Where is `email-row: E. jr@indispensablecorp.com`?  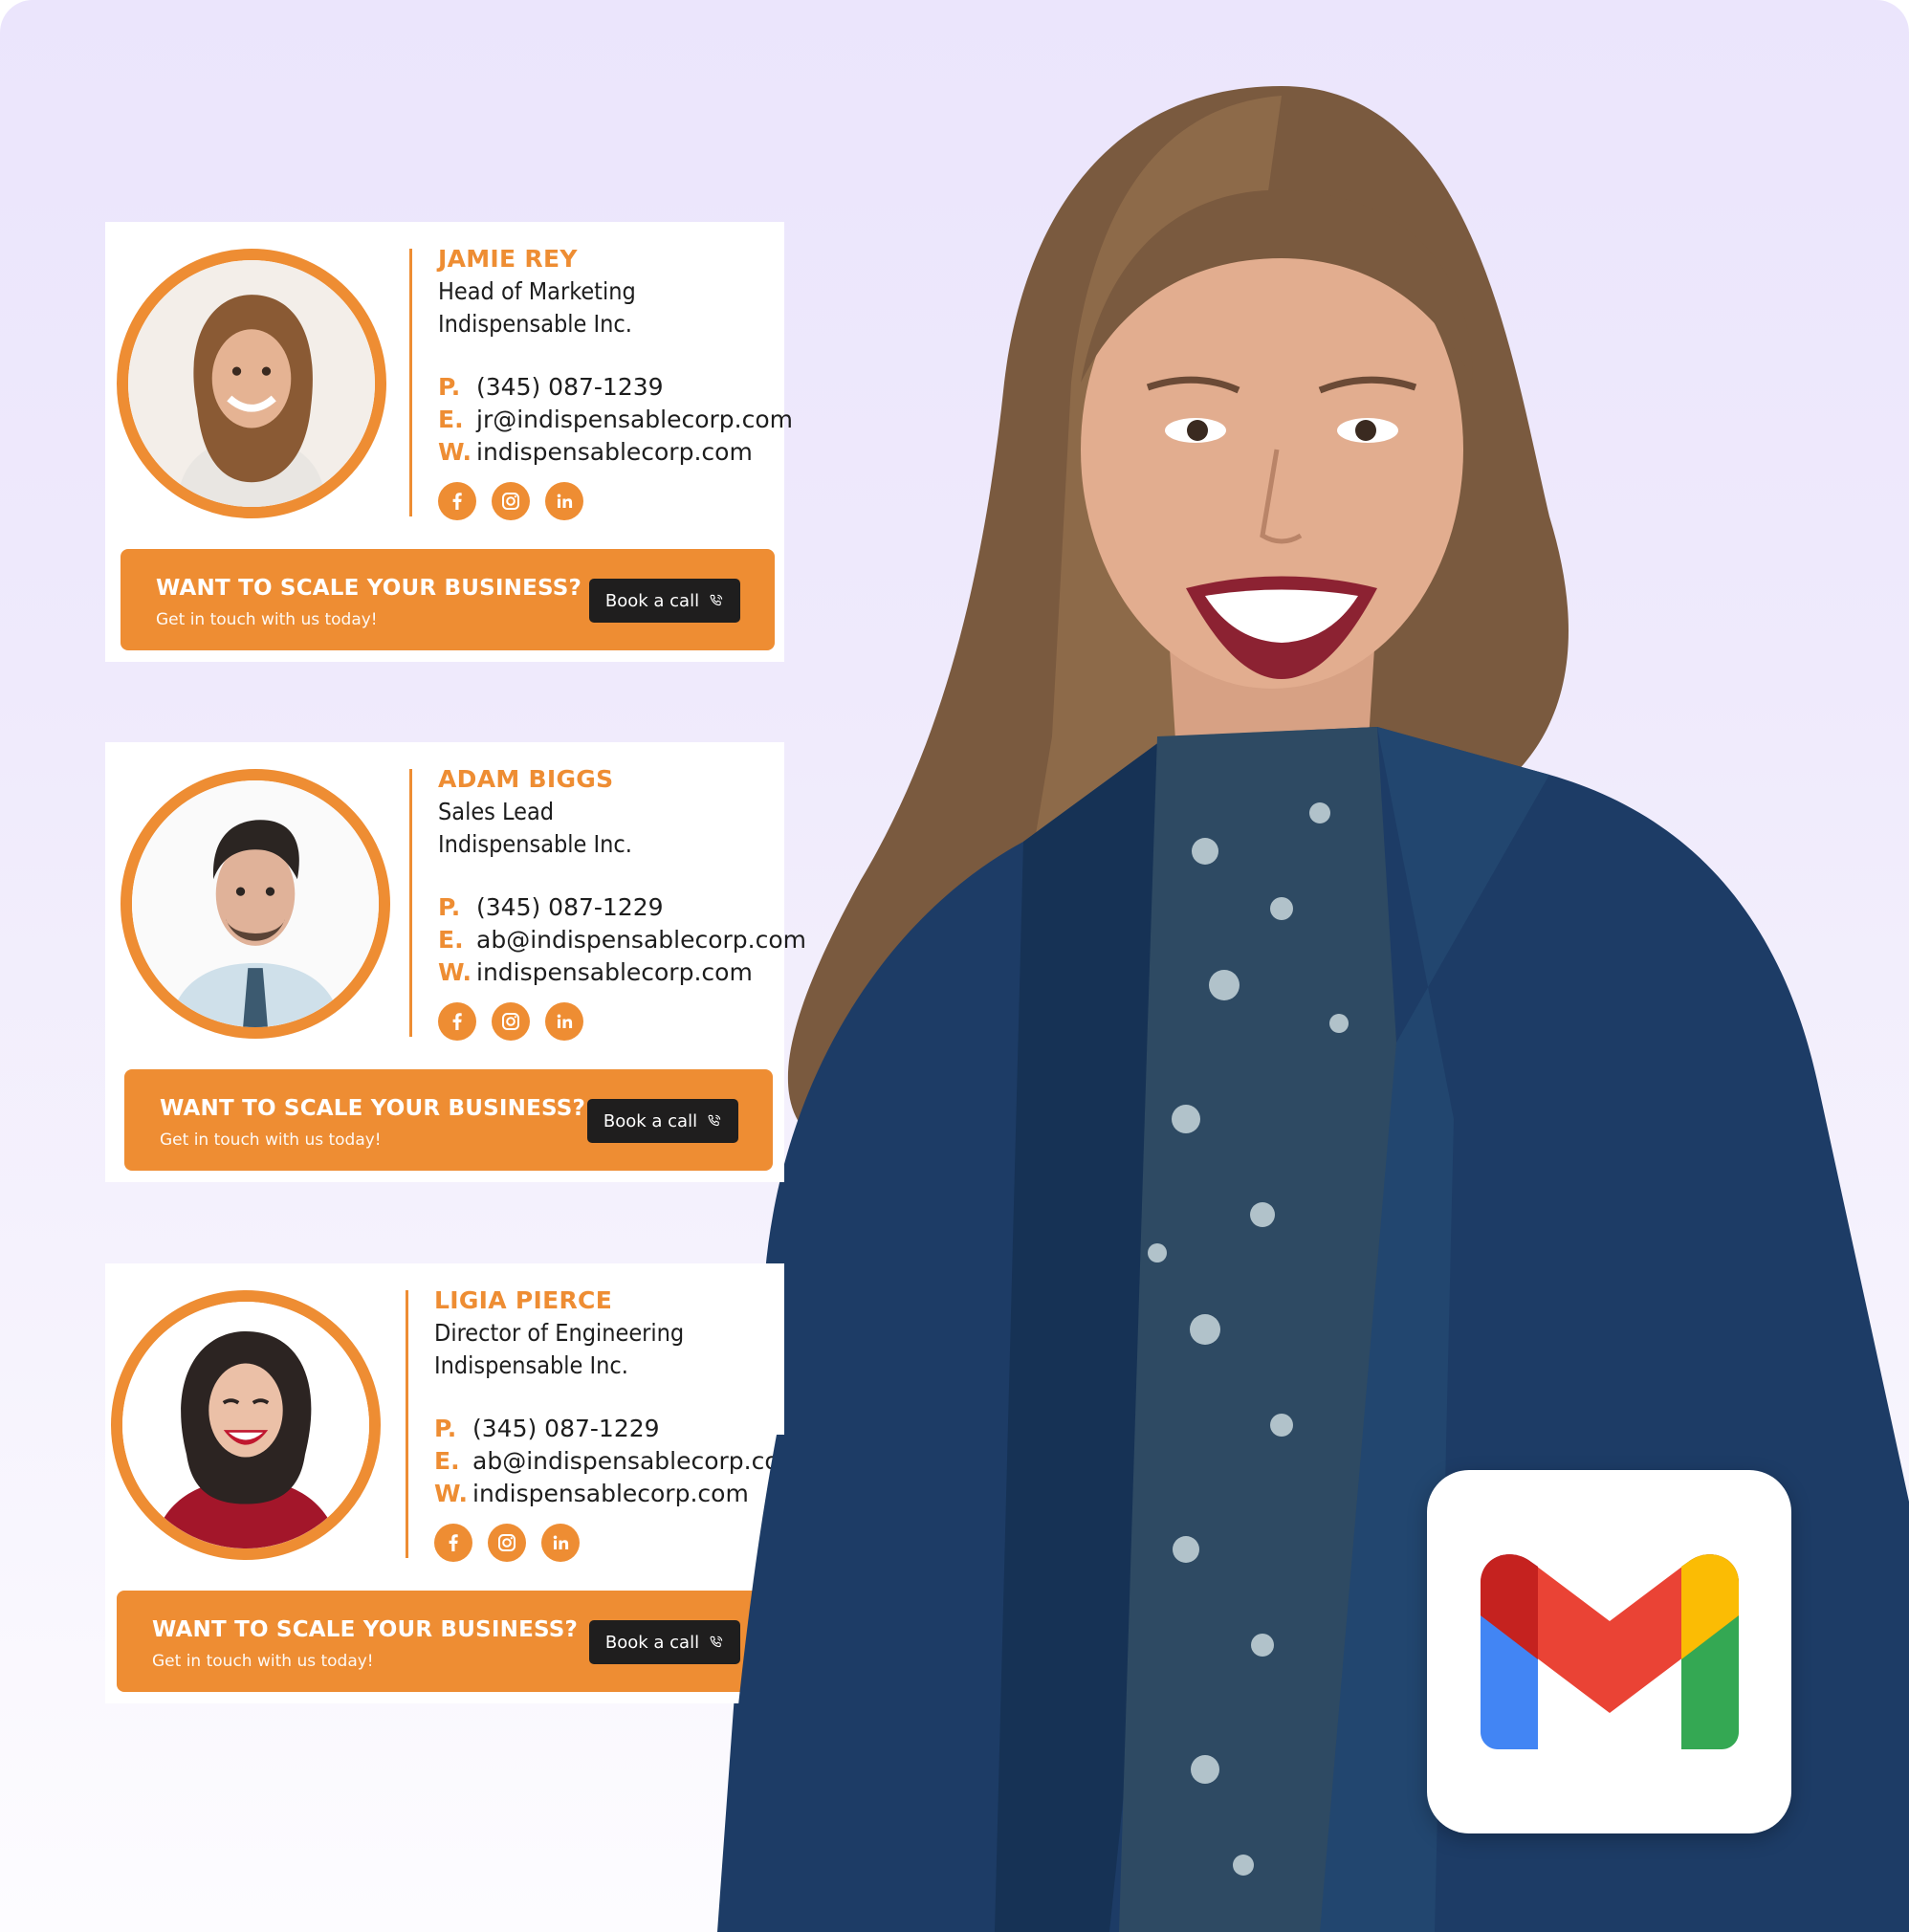
email-row: E. jr@indispensablecorp.com is located at coordinates (615, 420).